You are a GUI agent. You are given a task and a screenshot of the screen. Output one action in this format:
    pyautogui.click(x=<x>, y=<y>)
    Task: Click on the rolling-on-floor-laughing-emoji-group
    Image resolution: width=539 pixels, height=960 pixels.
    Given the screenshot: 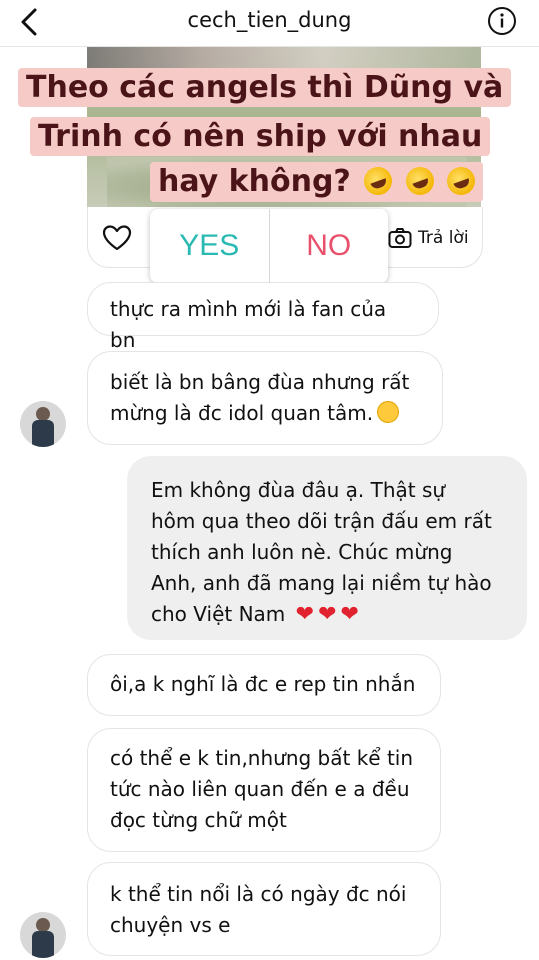 What is the action you would take?
    pyautogui.click(x=420, y=181)
    